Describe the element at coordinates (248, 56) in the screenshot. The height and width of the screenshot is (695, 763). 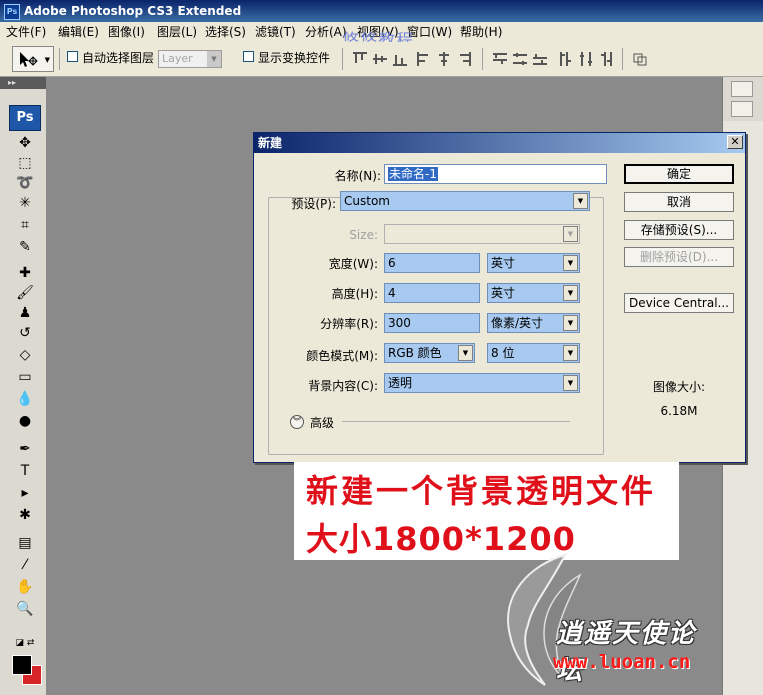
I see `show-transform-checkbox` at that location.